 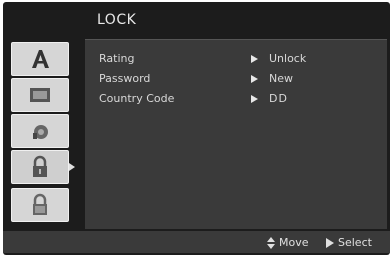 I want to click on country-code-value: DD, so click(x=278, y=98).